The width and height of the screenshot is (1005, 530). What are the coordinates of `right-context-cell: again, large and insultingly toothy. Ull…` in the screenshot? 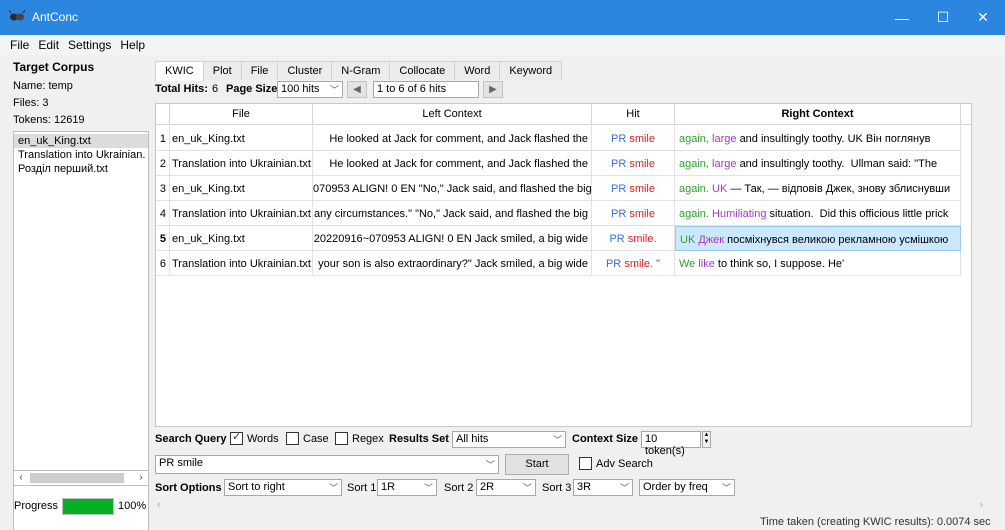 It's located at (818, 163).